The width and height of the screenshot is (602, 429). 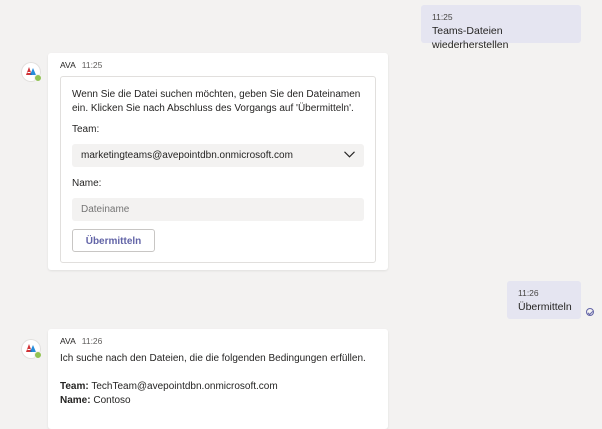 I want to click on chevron-down-icon, so click(x=349, y=154).